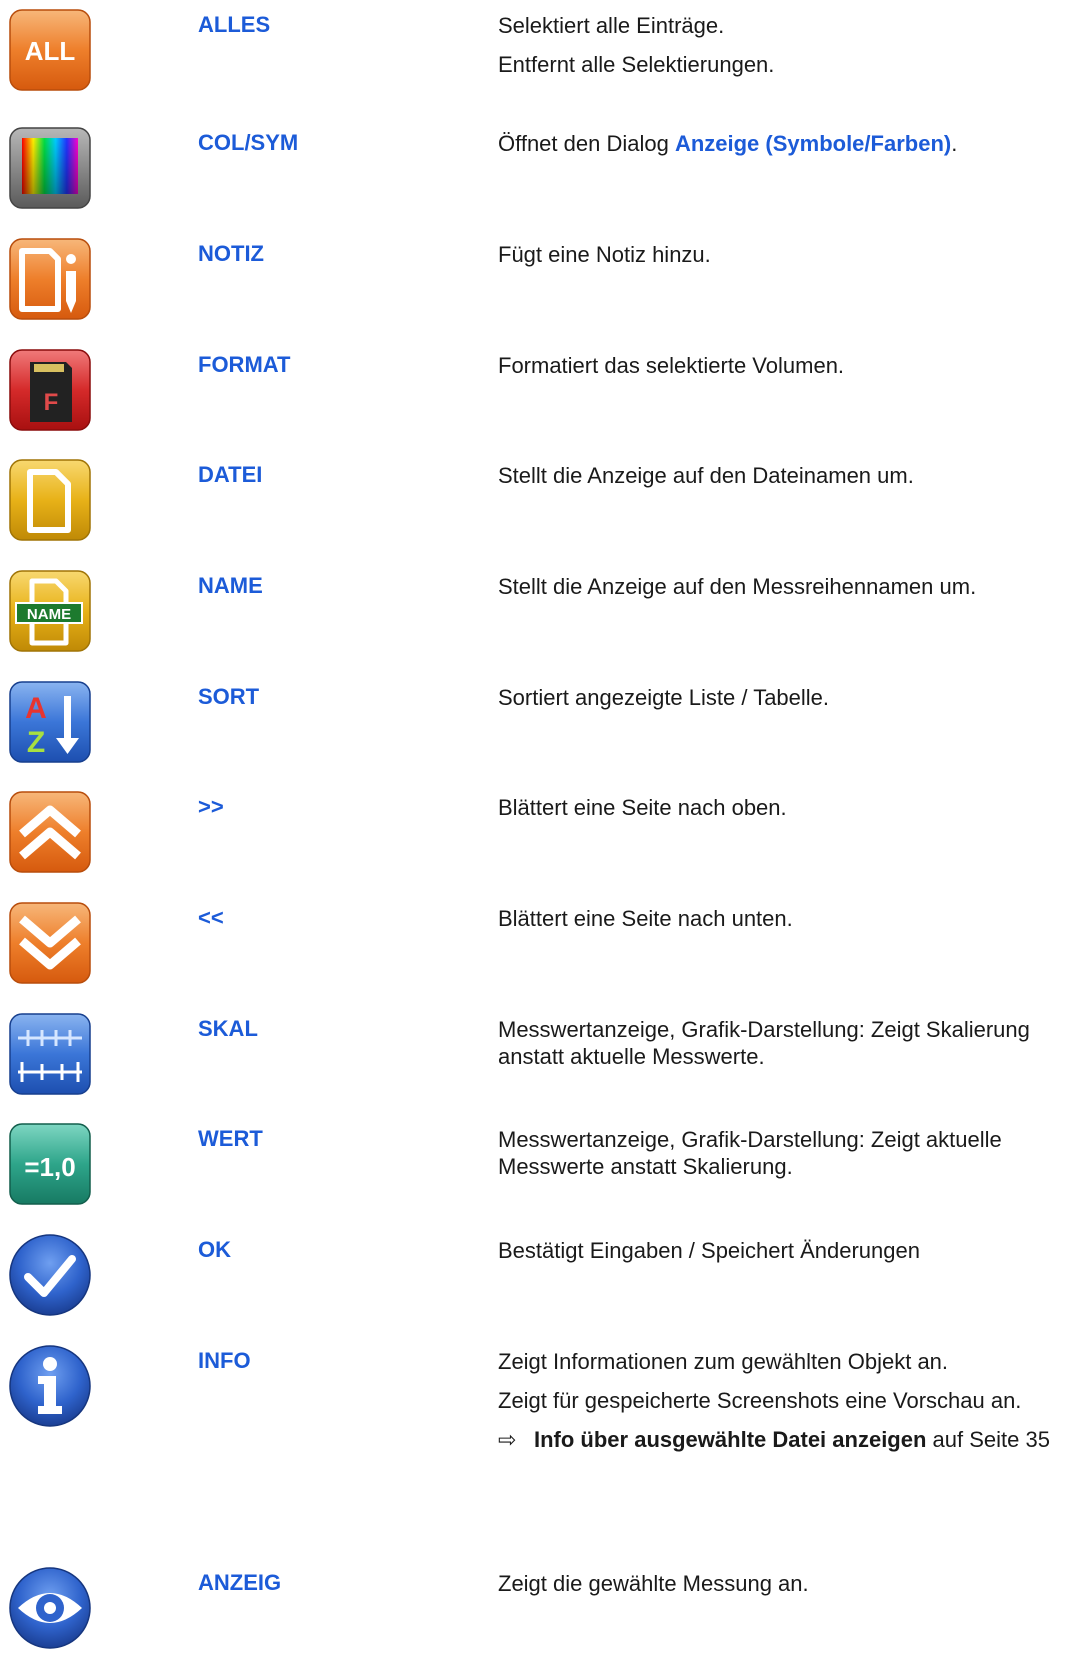  I want to click on sd-card-format-icon: F, so click(50, 390).